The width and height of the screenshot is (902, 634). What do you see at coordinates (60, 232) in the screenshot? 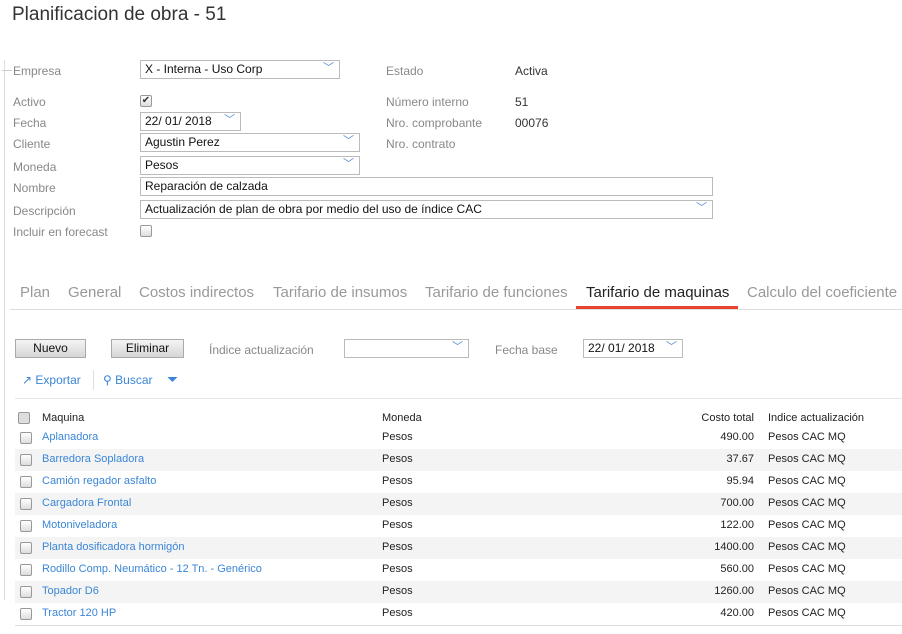
I see `forecast-label: Incluir en forecast` at bounding box center [60, 232].